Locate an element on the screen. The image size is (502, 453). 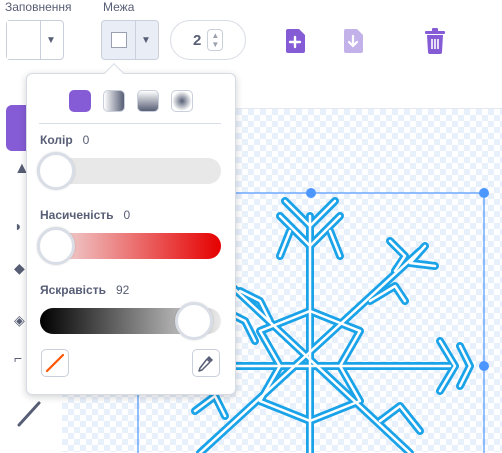
stepper-arrows: ▲ ▼ is located at coordinates (215, 40).